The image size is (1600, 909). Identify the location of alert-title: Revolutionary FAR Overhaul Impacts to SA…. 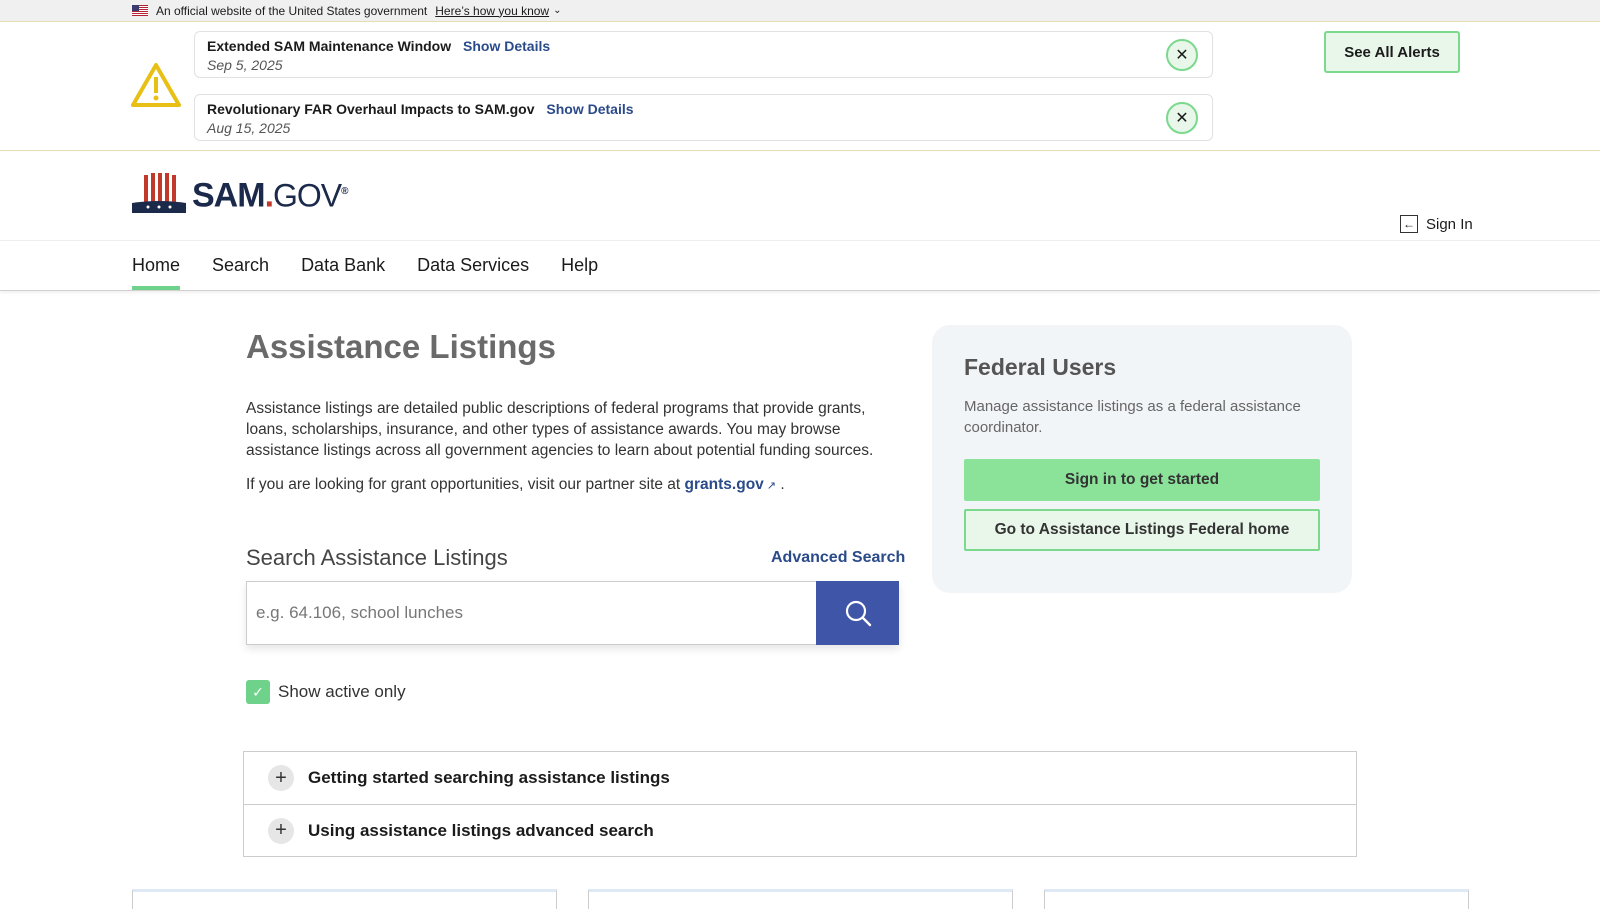
(371, 109).